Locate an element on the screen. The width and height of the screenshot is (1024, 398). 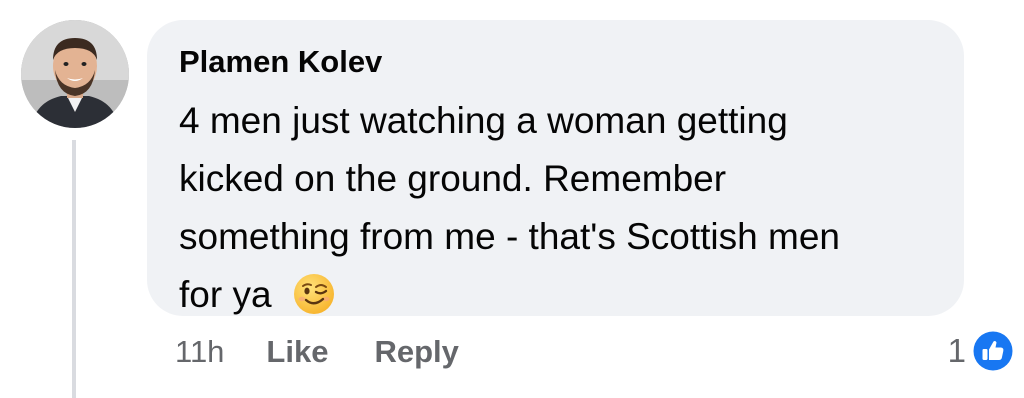
avatar is located at coordinates (75, 74).